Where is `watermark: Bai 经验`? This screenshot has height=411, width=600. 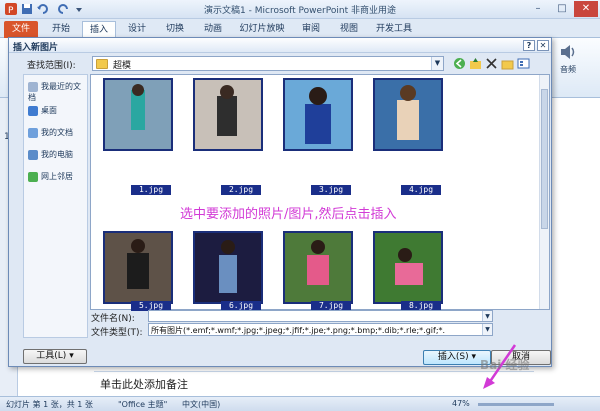 watermark: Bai 经验 is located at coordinates (505, 365).